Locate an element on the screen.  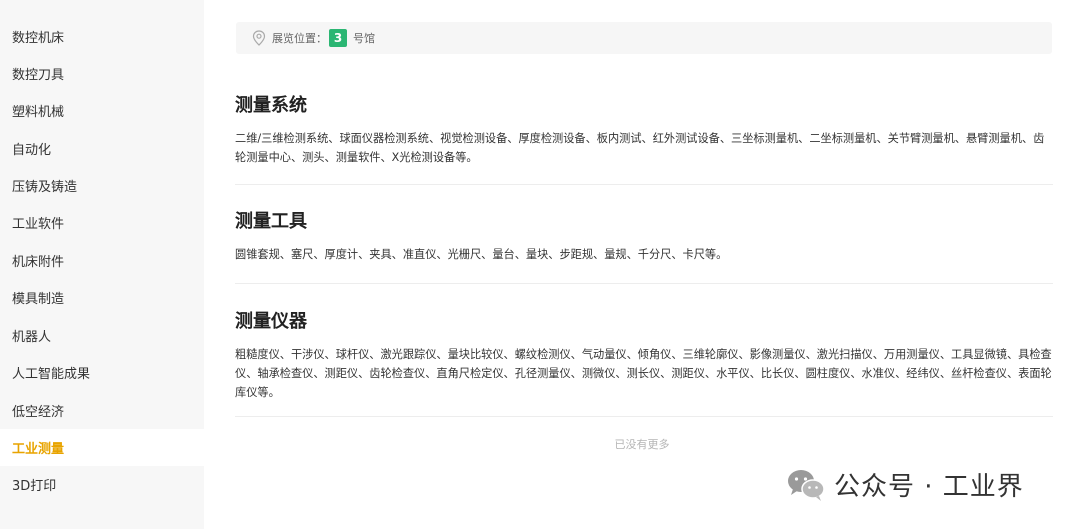
sidebar-item-ai-achievements: 人工智能成果 is located at coordinates (102, 372).